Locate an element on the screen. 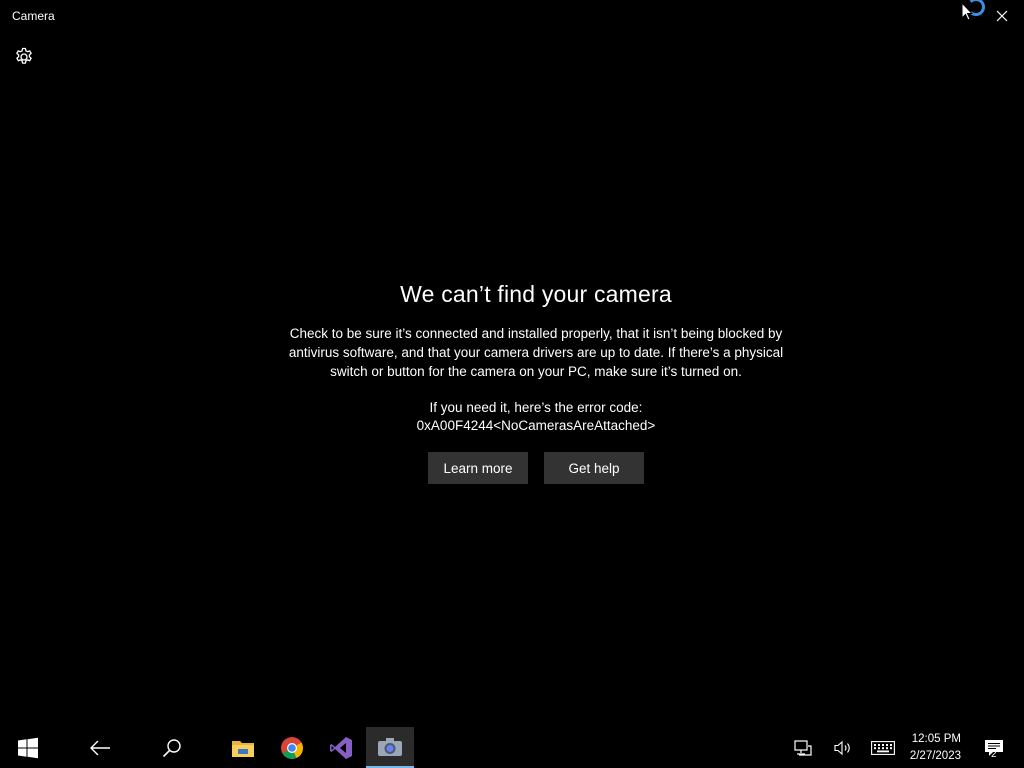 This screenshot has height=768, width=1024. taskbar: 12:05 PM 2/27/2023 is located at coordinates (512, 747).